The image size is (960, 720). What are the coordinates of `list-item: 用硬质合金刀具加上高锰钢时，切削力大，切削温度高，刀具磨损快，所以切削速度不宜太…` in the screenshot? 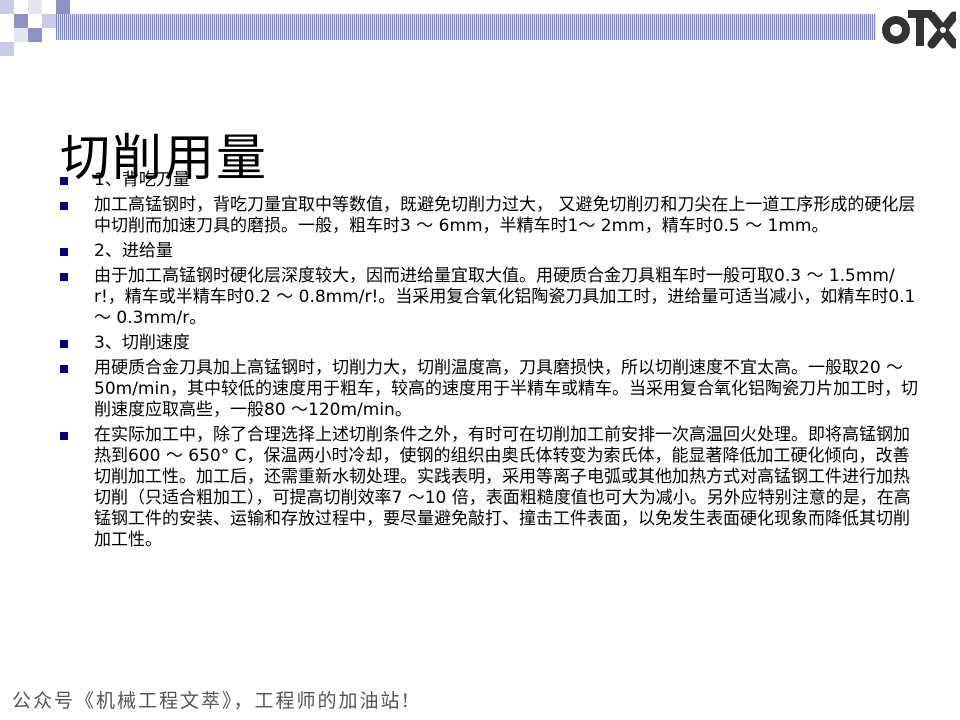 It's located at (488, 389).